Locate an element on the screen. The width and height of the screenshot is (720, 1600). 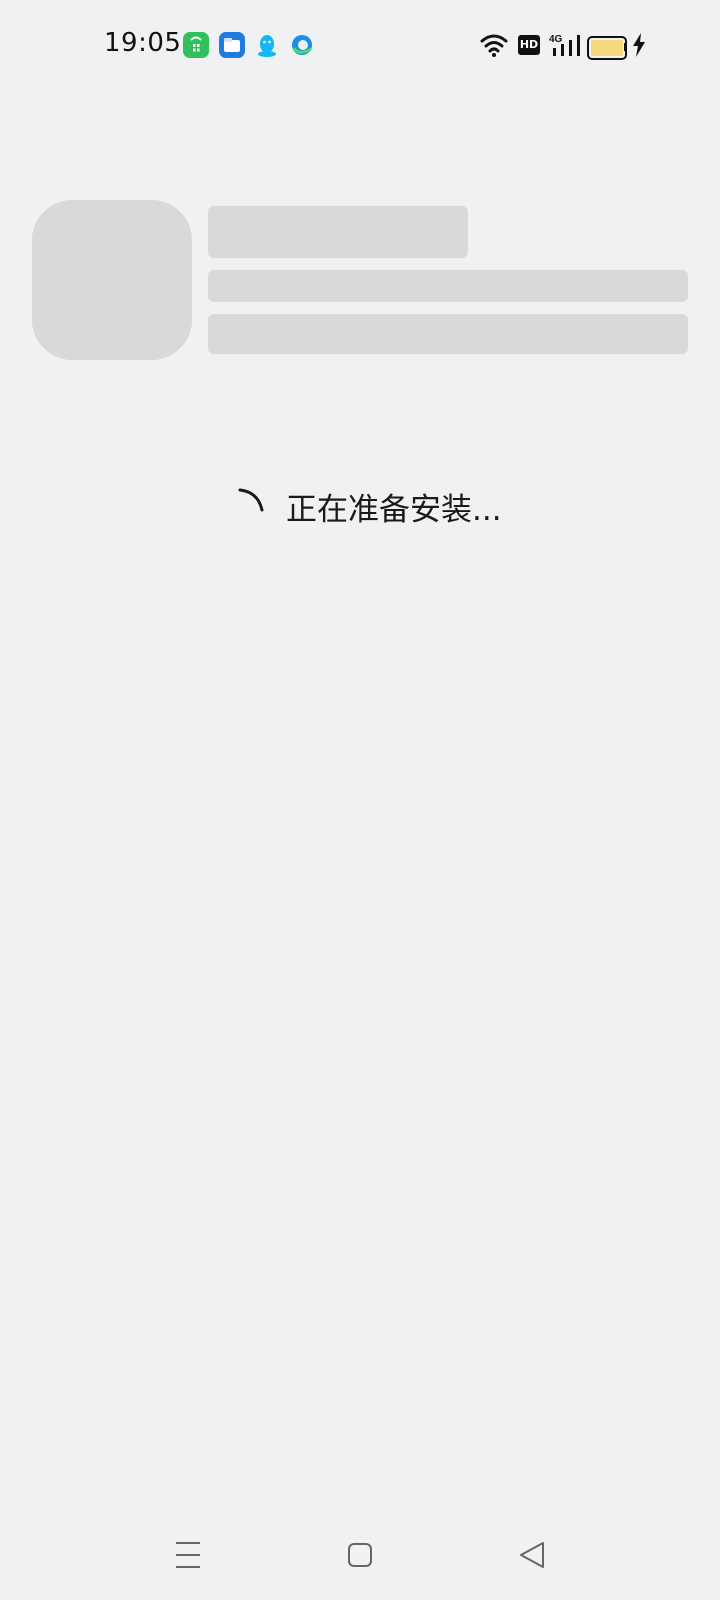
home-icon is located at coordinates (360, 1563).